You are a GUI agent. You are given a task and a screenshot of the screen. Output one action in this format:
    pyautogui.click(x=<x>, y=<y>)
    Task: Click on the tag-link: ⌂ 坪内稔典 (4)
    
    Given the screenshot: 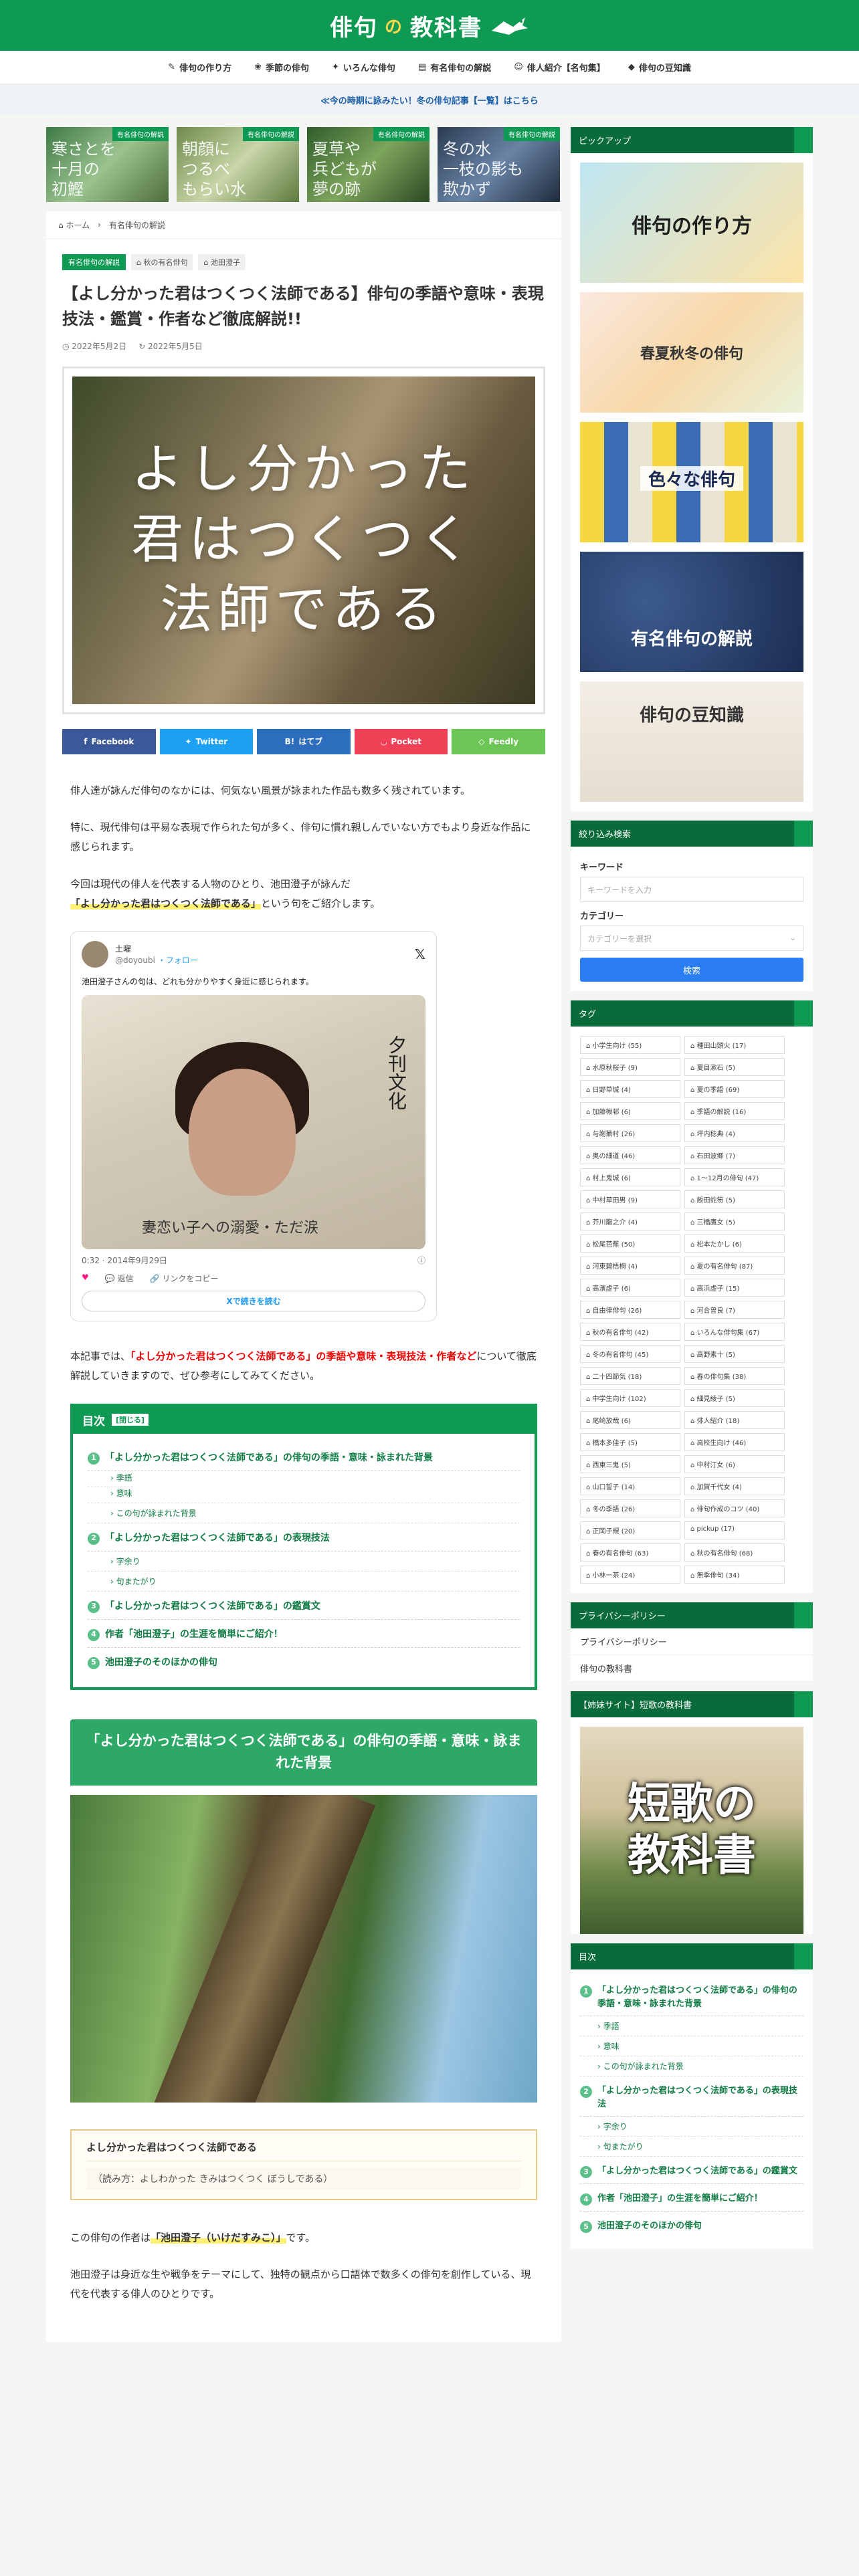 What is the action you would take?
    pyautogui.click(x=735, y=1133)
    